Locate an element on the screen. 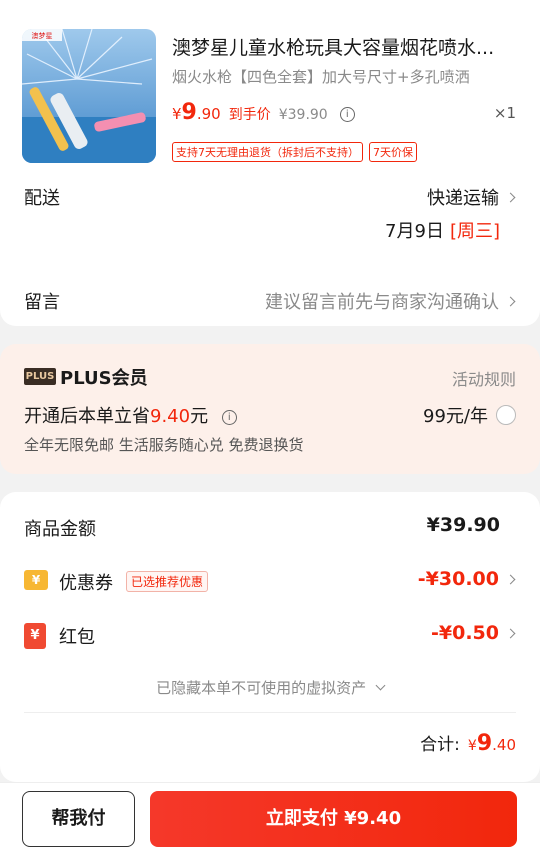 The height and width of the screenshot is (855, 540). delivery-method: 快递运输 is located at coordinates (471, 197).